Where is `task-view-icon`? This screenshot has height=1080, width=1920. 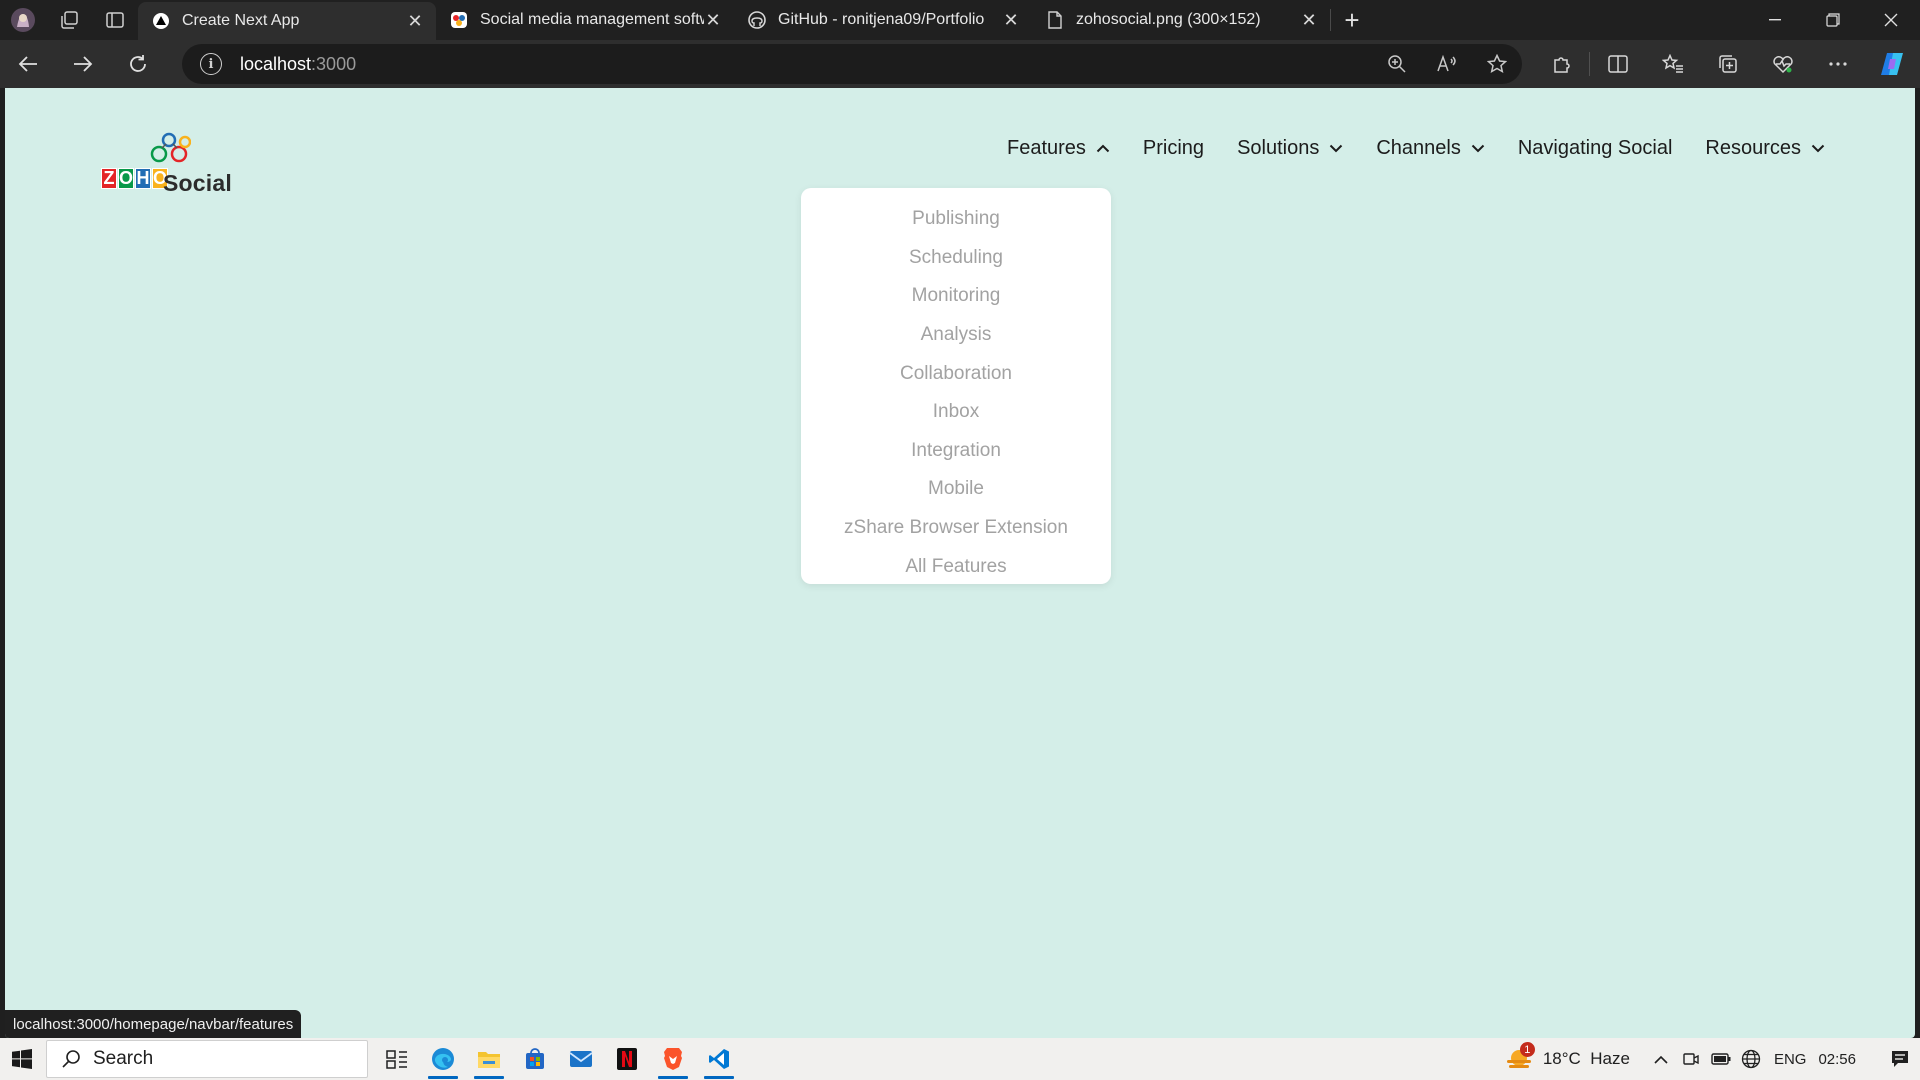 task-view-icon is located at coordinates (397, 1059).